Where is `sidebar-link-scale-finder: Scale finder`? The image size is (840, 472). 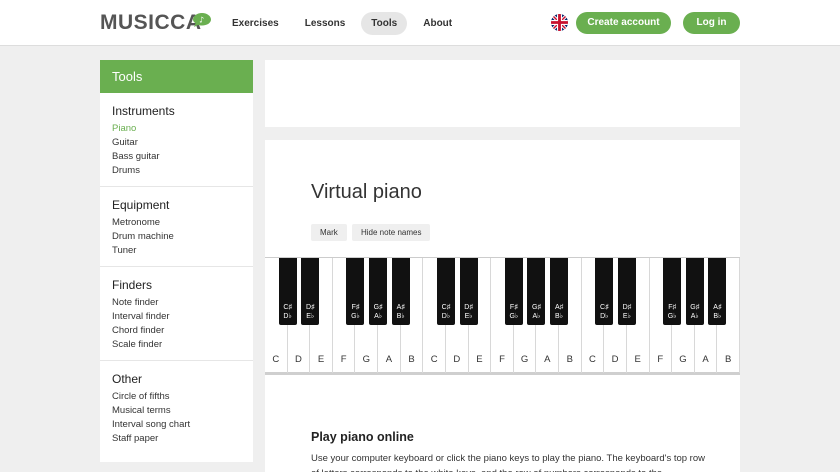
sidebar-link-scale-finder: Scale finder is located at coordinates (176, 345).